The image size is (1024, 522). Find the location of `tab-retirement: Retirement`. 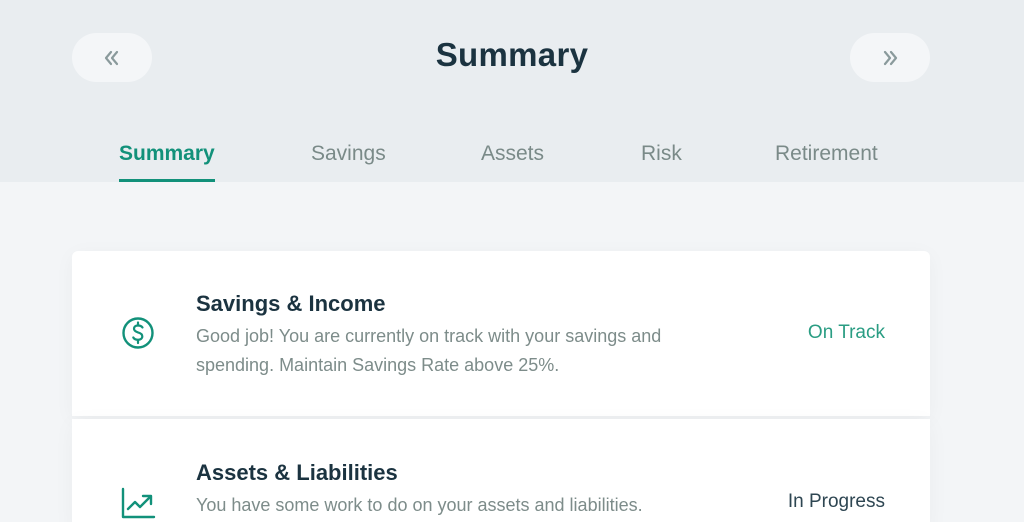

tab-retirement: Retirement is located at coordinates (826, 162).